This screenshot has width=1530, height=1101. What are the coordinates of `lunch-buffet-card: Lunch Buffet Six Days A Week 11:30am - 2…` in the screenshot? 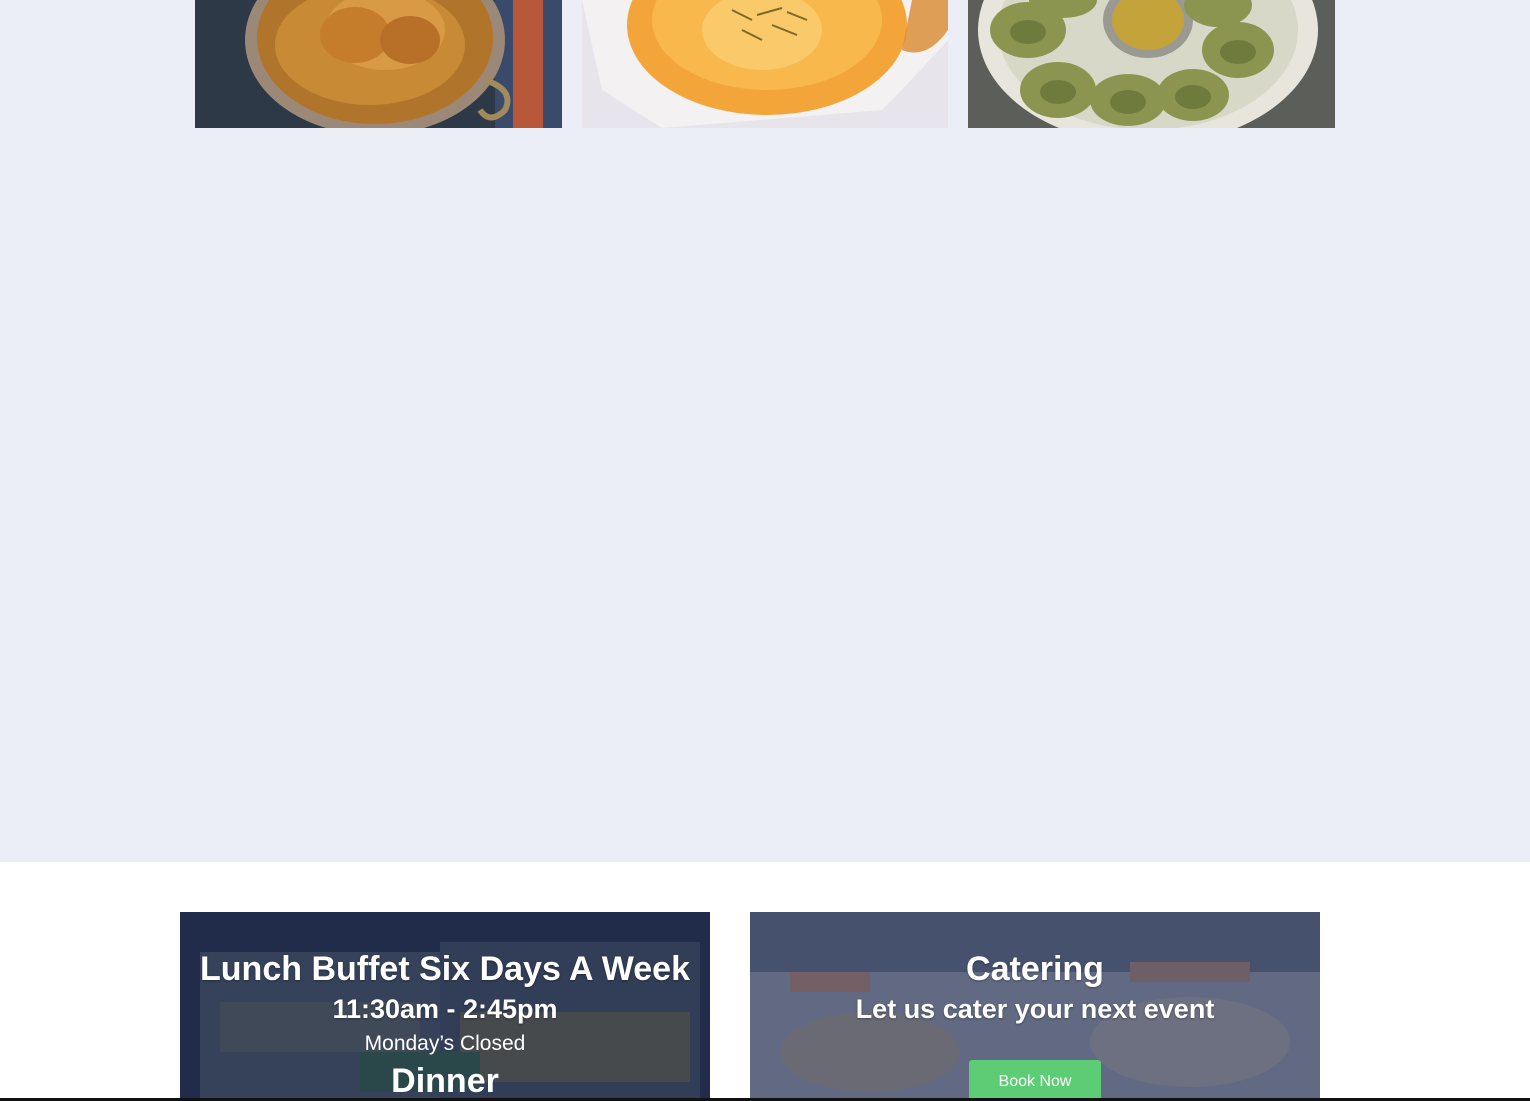 It's located at (445, 1006).